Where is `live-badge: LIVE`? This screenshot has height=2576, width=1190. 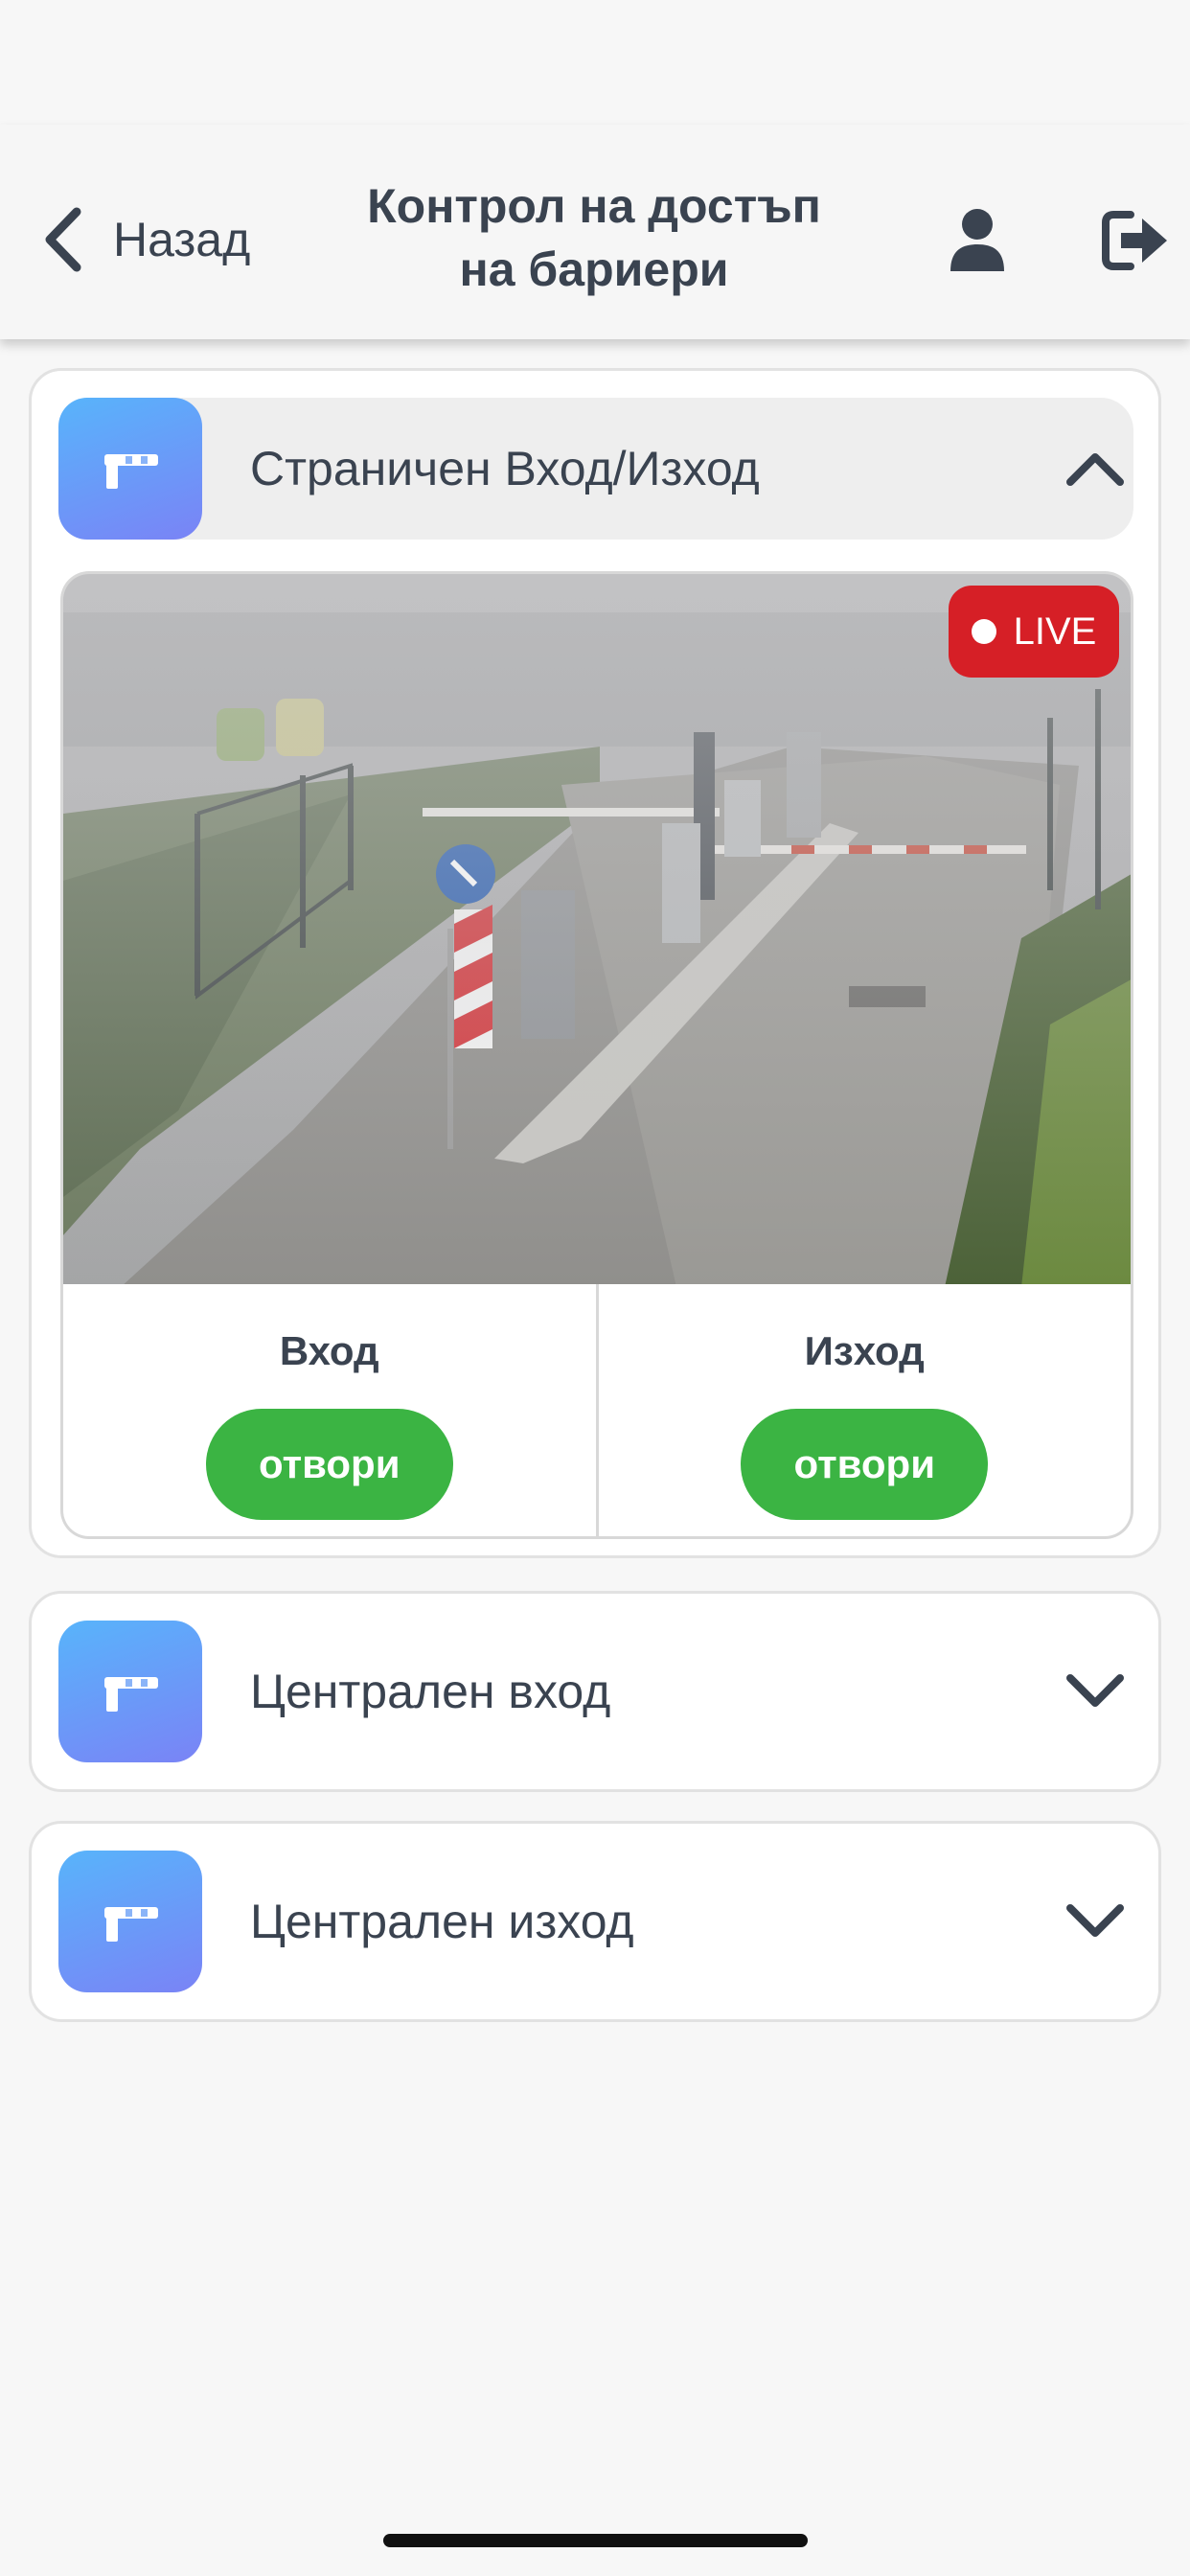
live-badge: LIVE is located at coordinates (1034, 632).